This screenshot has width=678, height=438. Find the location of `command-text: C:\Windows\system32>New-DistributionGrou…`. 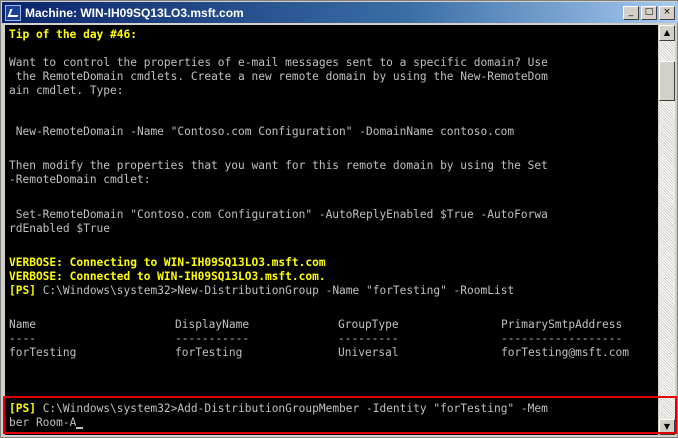

command-text: C:\Windows\system32>New-DistributionGrou… is located at coordinates (275, 290).